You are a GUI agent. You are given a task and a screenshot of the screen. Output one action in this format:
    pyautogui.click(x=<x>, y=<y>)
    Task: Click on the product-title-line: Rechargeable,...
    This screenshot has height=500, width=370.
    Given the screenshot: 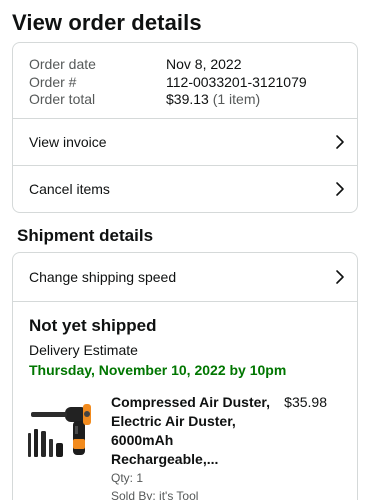 What is the action you would take?
    pyautogui.click(x=165, y=459)
    